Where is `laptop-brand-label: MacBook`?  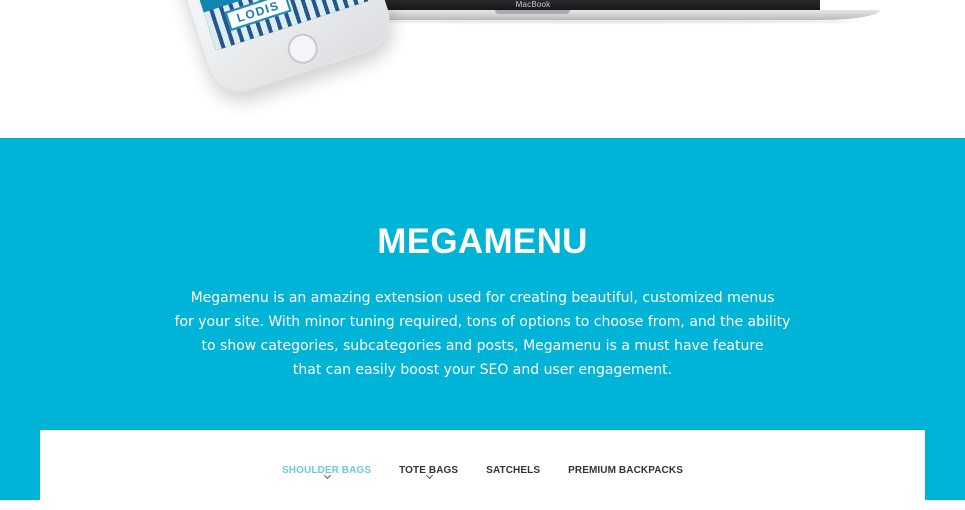 laptop-brand-label: MacBook is located at coordinates (533, 4).